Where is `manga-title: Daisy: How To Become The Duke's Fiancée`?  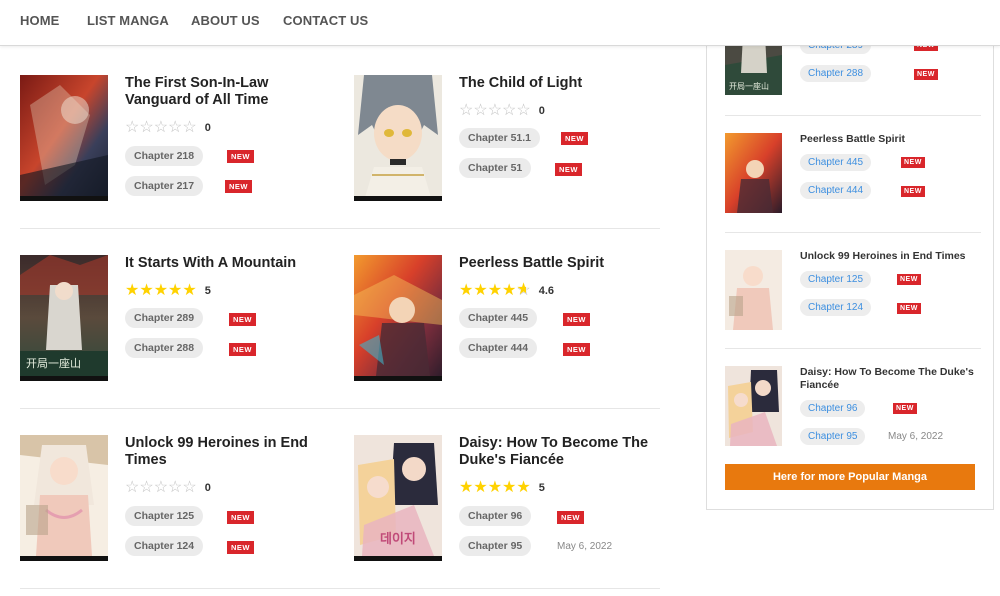
manga-title: Daisy: How To Become The Duke's Fiancée is located at coordinates (559, 452).